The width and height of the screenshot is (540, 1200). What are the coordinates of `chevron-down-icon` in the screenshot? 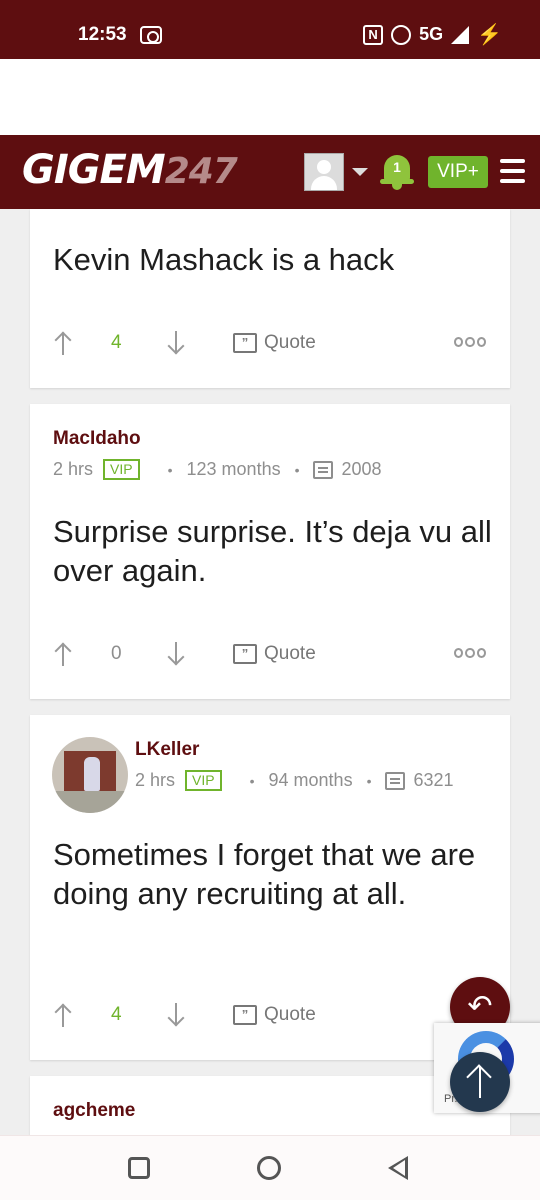 It's located at (360, 172).